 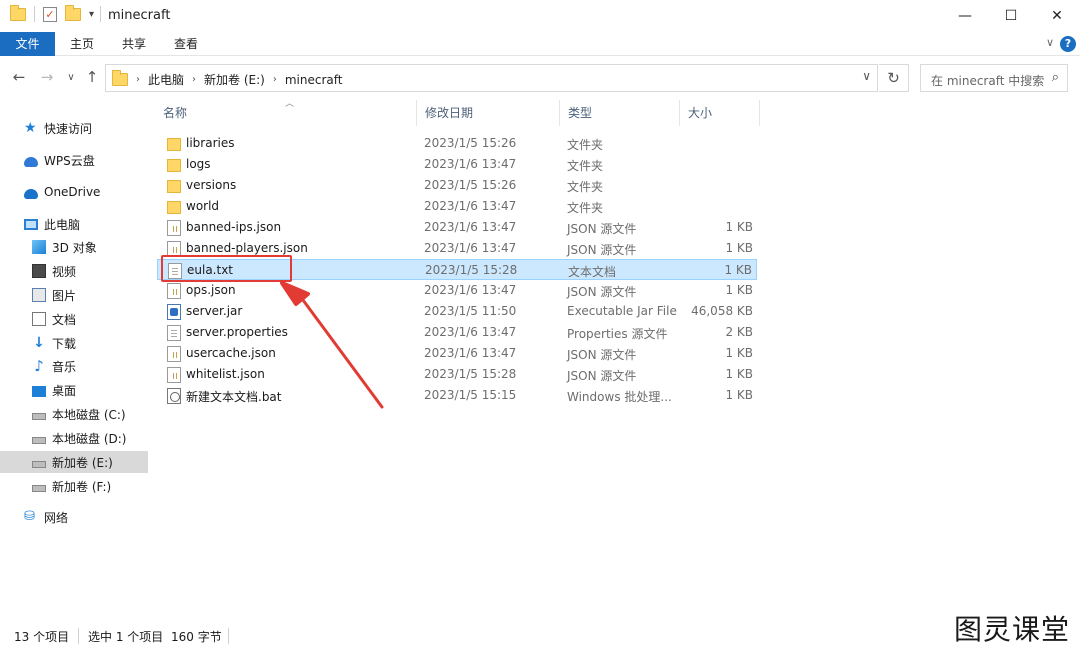 What do you see at coordinates (988, 81) in the screenshot?
I see `search-placeholder: 在 minecraft 中搜索` at bounding box center [988, 81].